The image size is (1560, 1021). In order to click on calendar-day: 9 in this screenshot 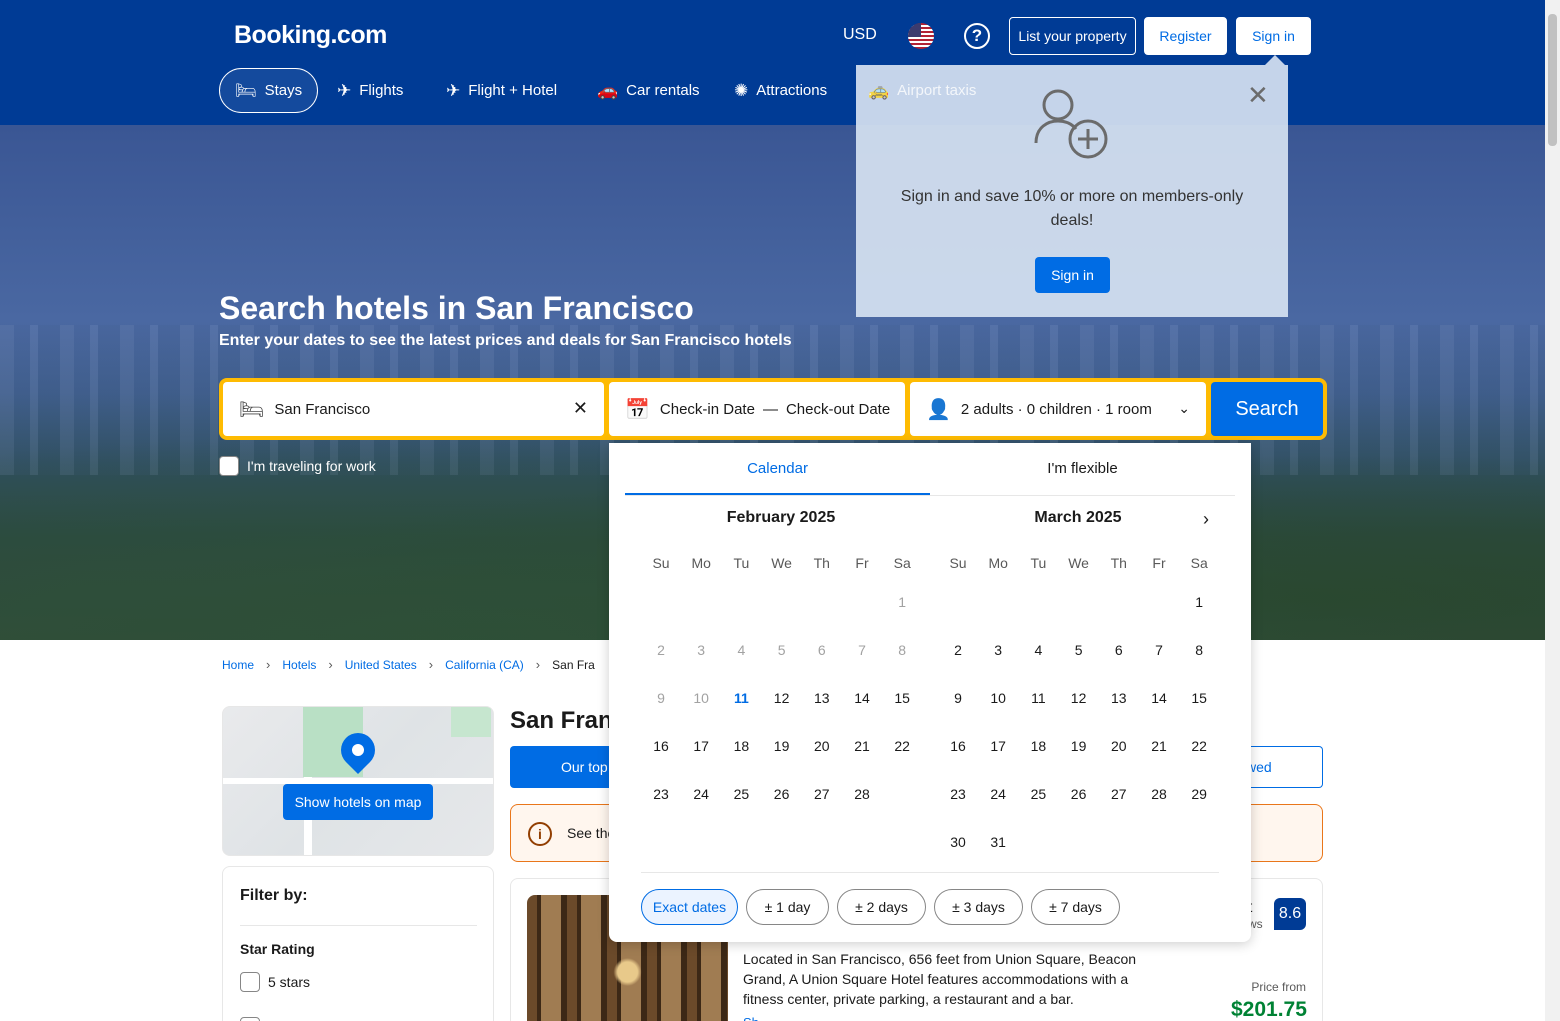, I will do `click(958, 698)`.